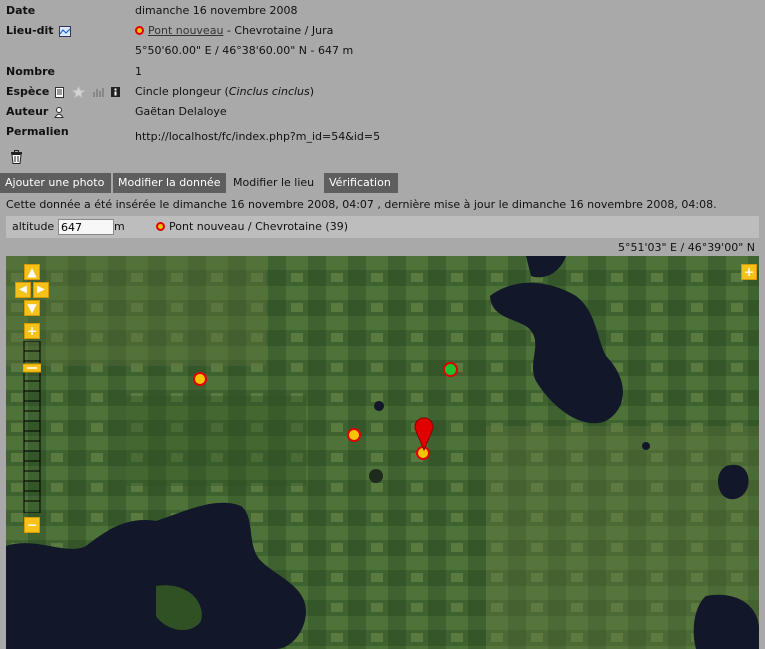 This screenshot has height=649, width=765. Describe the element at coordinates (244, 50) in the screenshot. I see `lieudit-coords: 5°50'60.00" E / 46°38'60.00" N - 647 m` at that location.